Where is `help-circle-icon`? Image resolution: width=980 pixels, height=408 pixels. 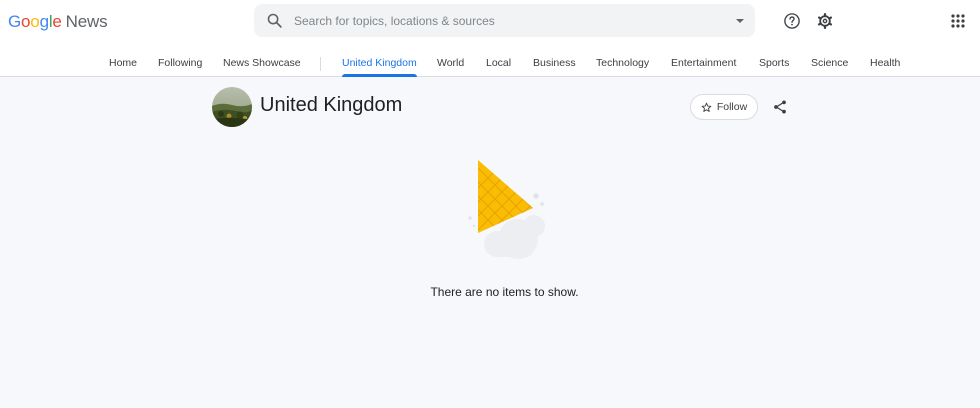 help-circle-icon is located at coordinates (792, 21).